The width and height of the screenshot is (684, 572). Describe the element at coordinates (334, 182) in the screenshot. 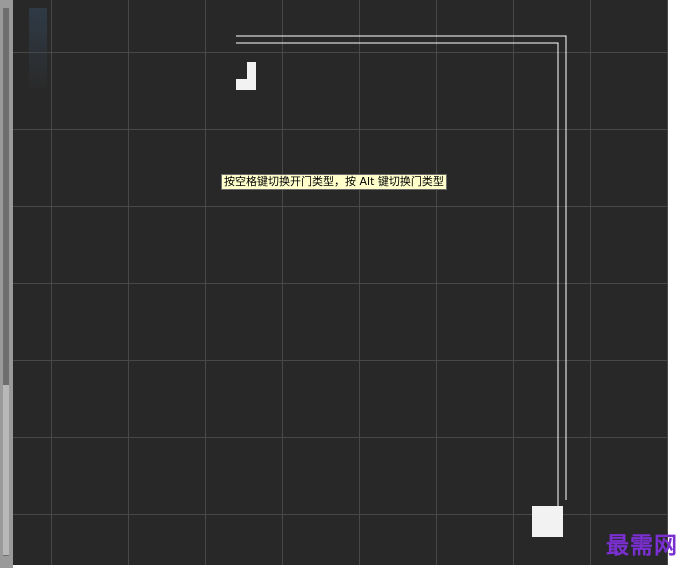

I see `command-tooltip: 按空格键切换开门类型，按 Alt 键切换门类型` at that location.